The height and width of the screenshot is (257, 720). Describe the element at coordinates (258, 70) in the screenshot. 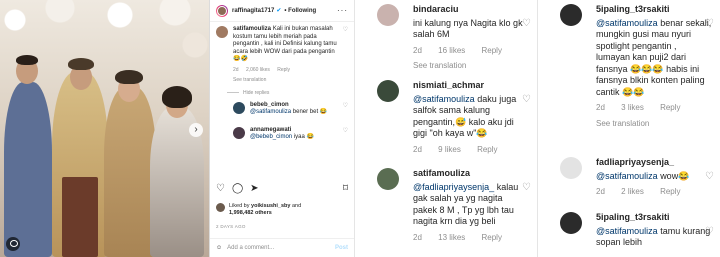

I see `comment-likes: 2,060 likes` at that location.